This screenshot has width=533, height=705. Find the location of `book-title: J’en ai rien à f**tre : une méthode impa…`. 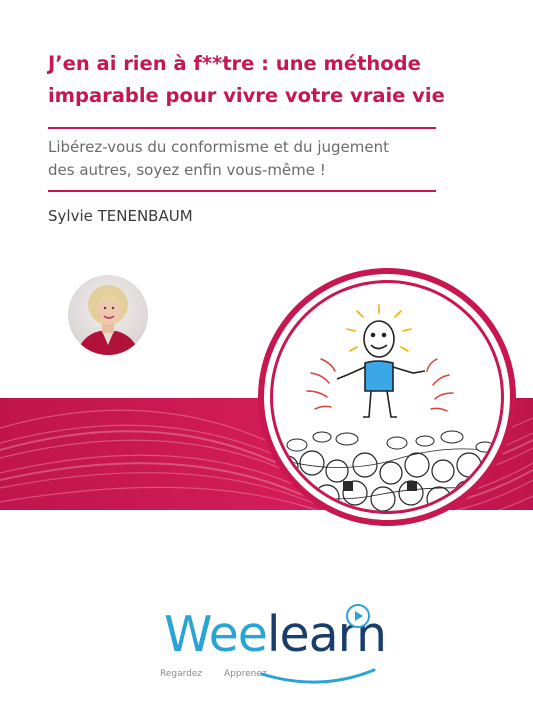

book-title: J’en ai rien à f**tre : une méthode impa… is located at coordinates (263, 80).